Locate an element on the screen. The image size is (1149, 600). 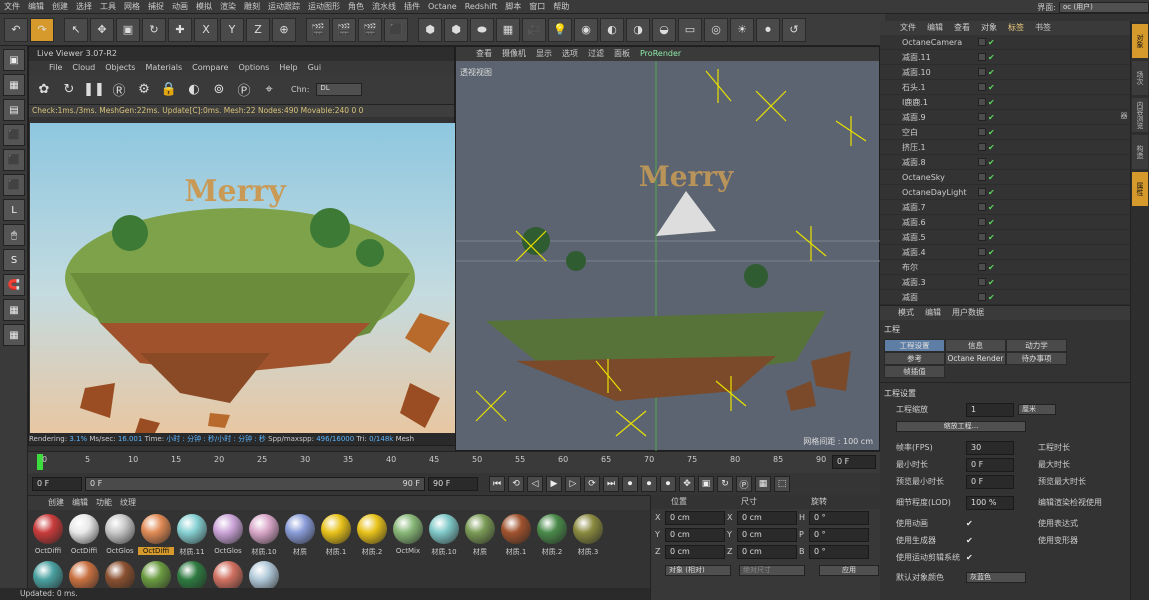
menu-item: 选择 is located at coordinates (84, 6).